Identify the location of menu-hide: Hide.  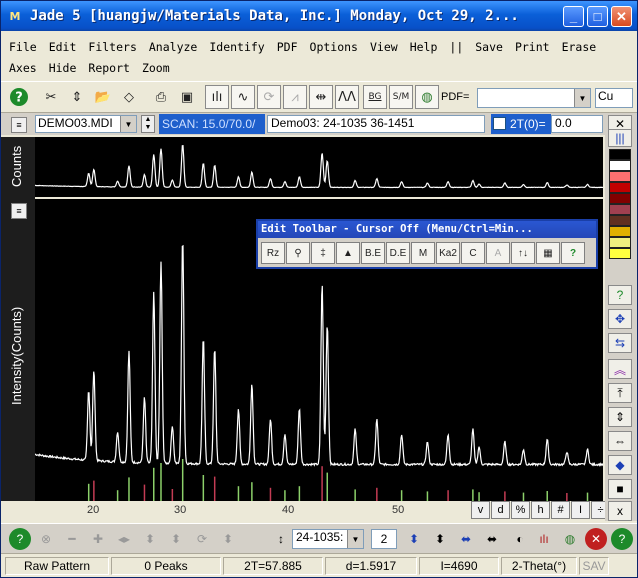
(63, 68).